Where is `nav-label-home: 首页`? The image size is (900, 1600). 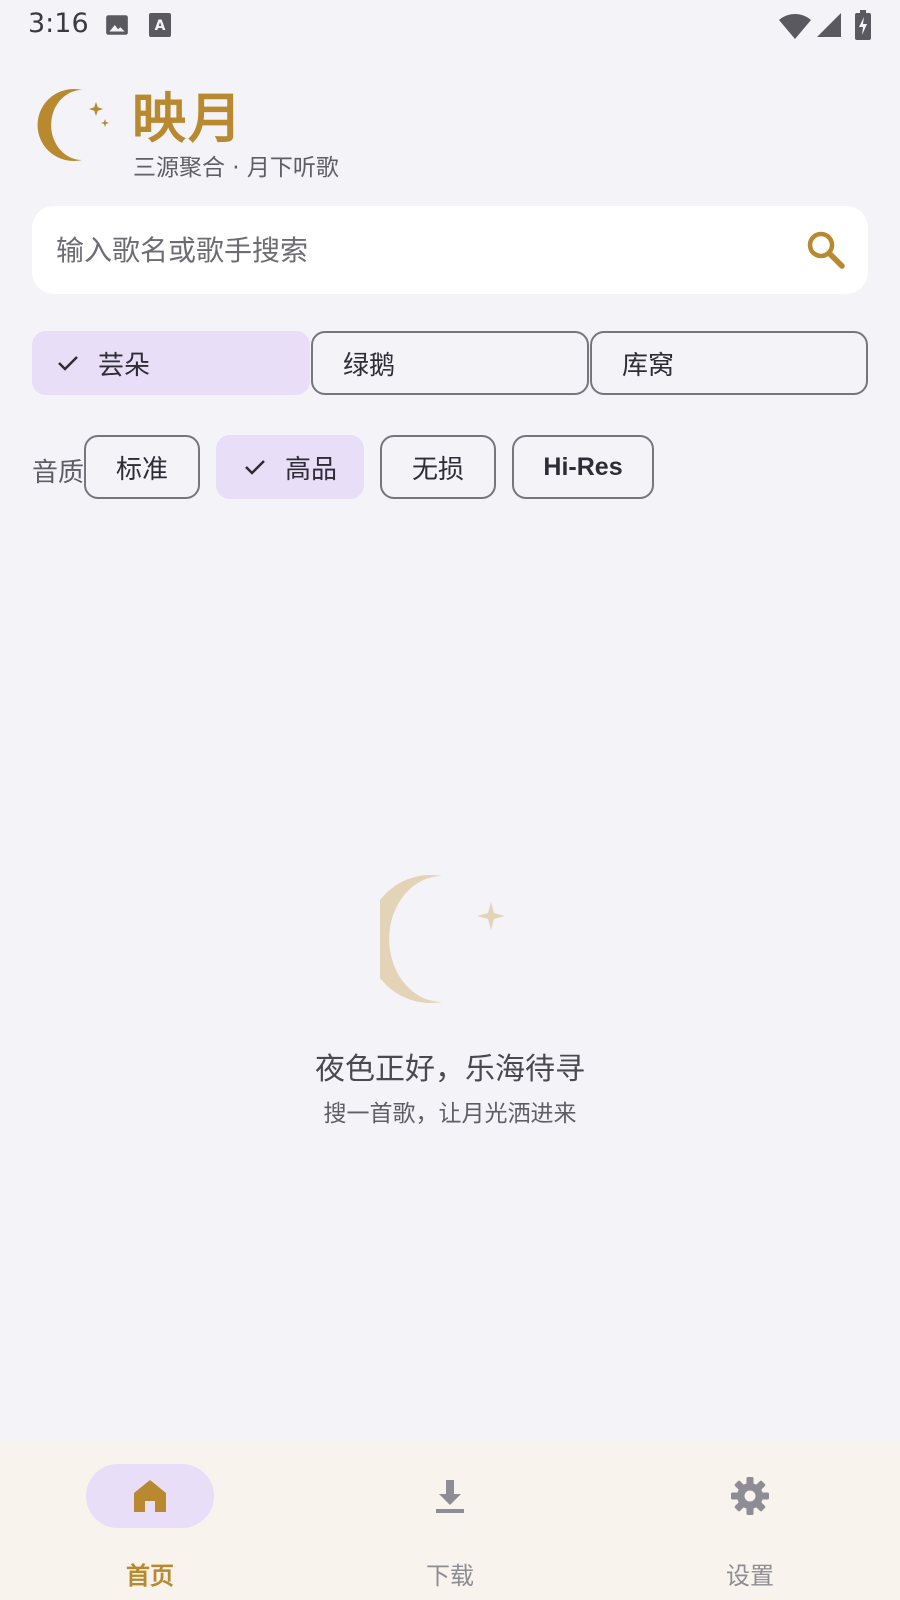
nav-label-home: 首页 is located at coordinates (150, 1576).